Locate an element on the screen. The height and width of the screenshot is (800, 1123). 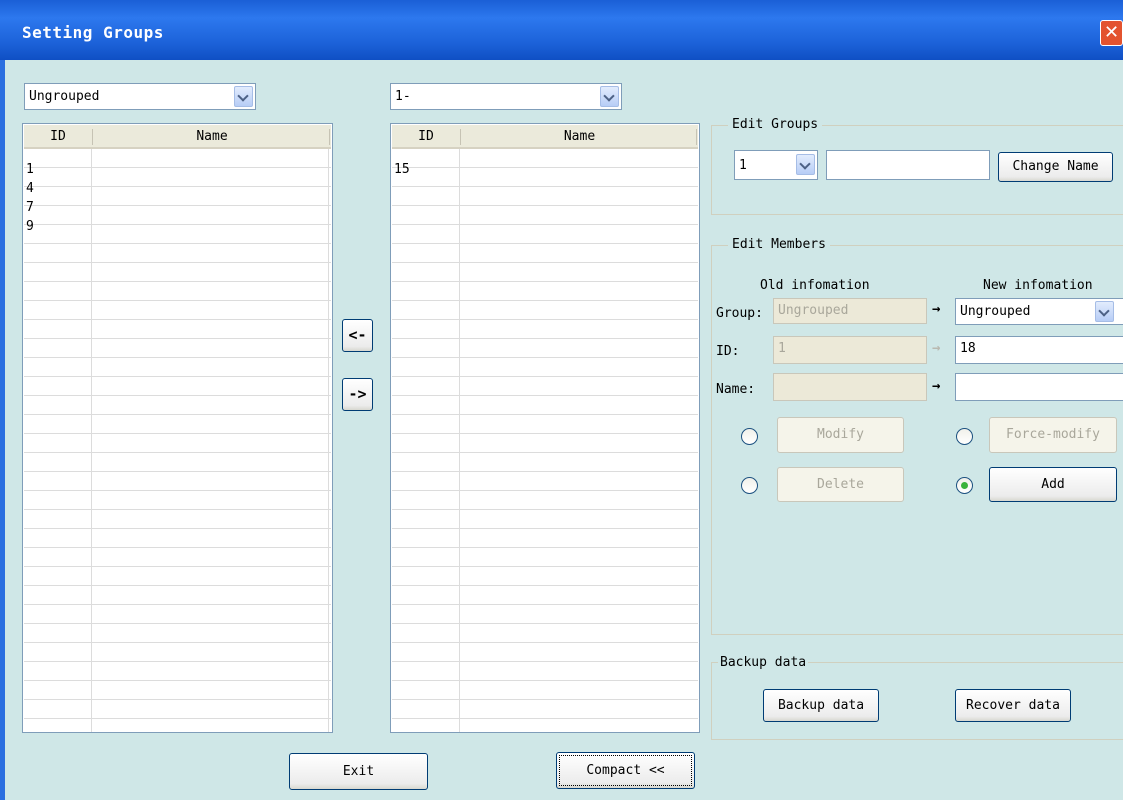
right-group-select-value: 1- is located at coordinates (403, 96).